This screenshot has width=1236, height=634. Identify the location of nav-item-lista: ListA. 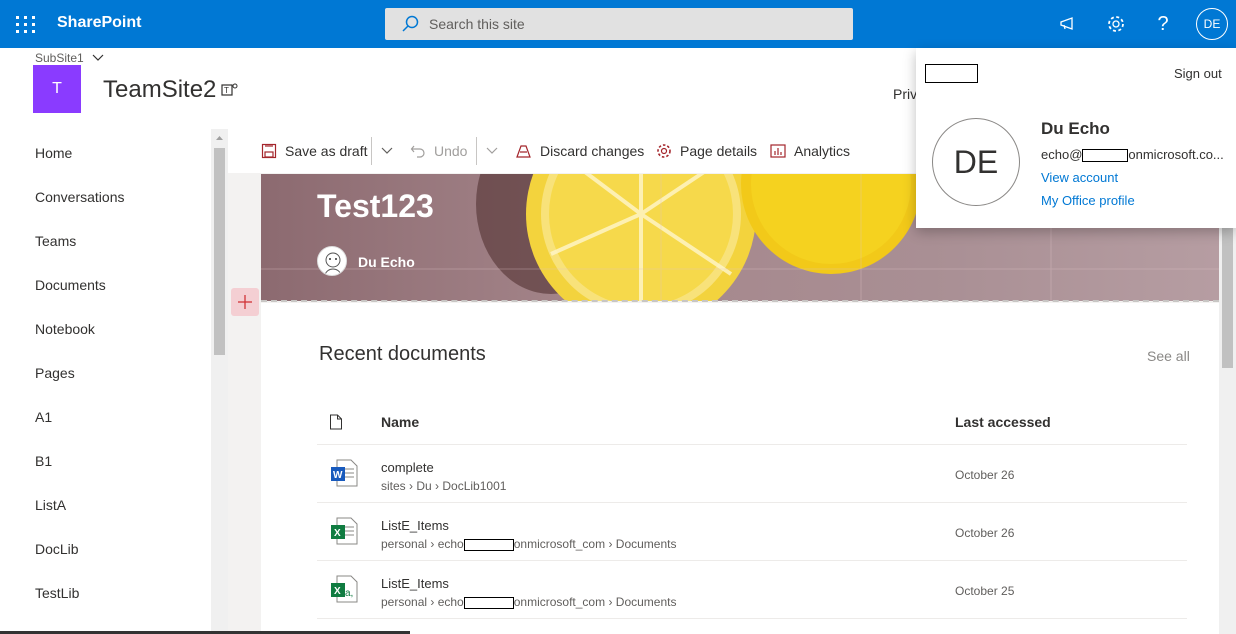
(50, 505).